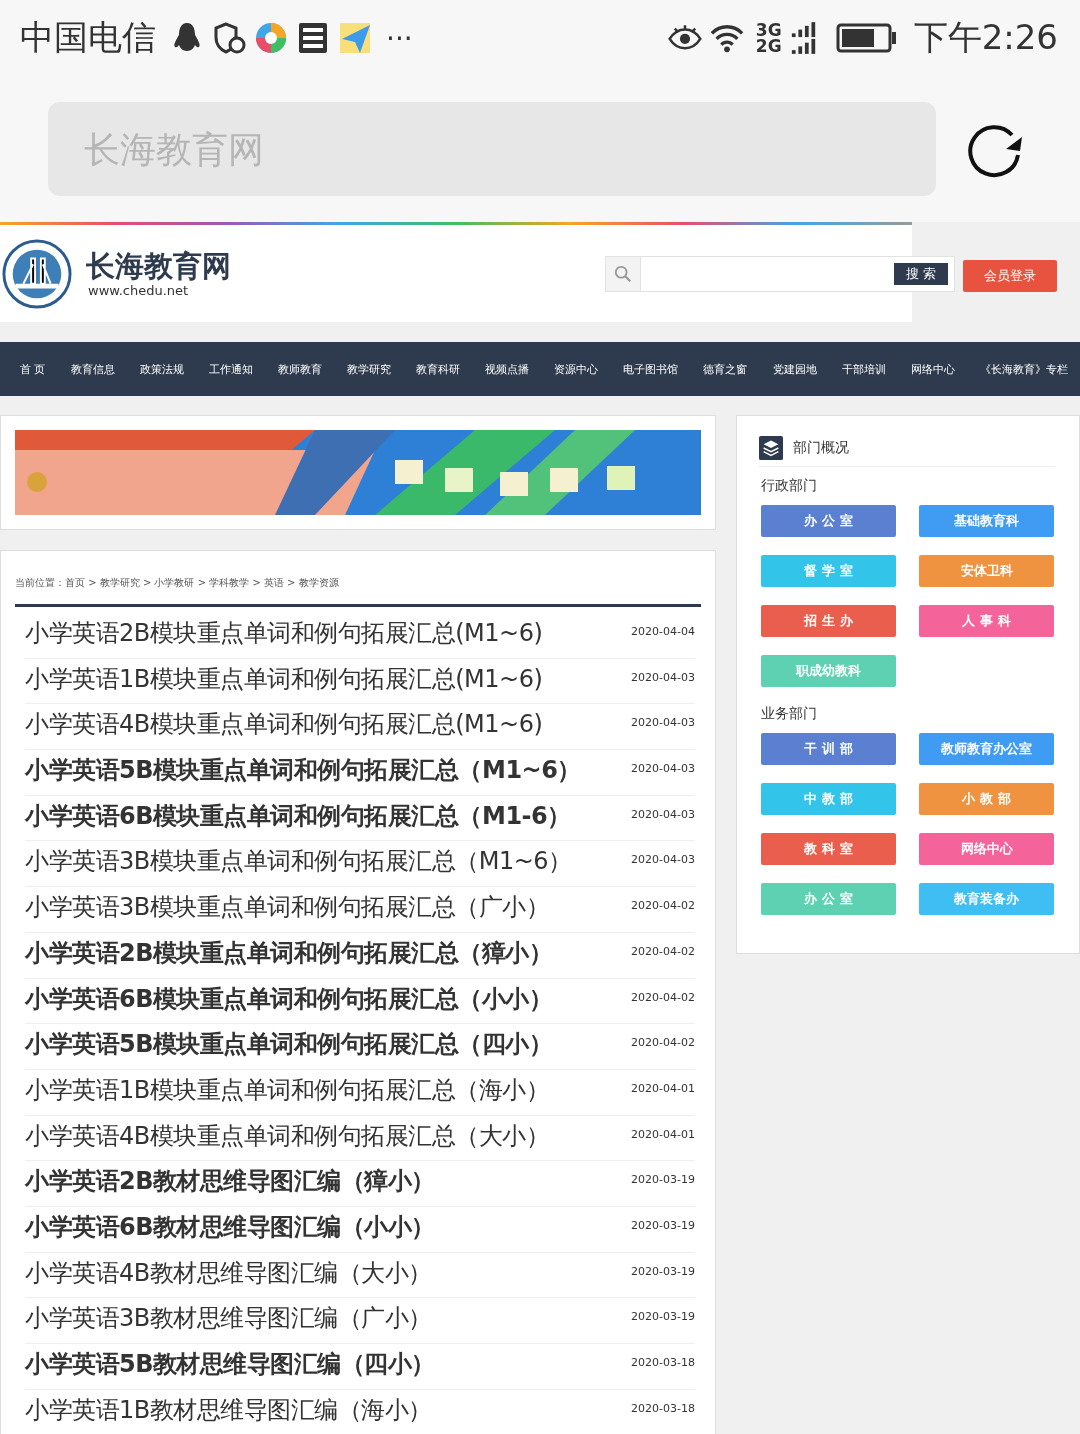 Image resolution: width=1080 pixels, height=1434 pixels. Describe the element at coordinates (287, 907) in the screenshot. I see `article-link: 小学英语3B模块重点单词和例句拓展汇总（广小）` at that location.